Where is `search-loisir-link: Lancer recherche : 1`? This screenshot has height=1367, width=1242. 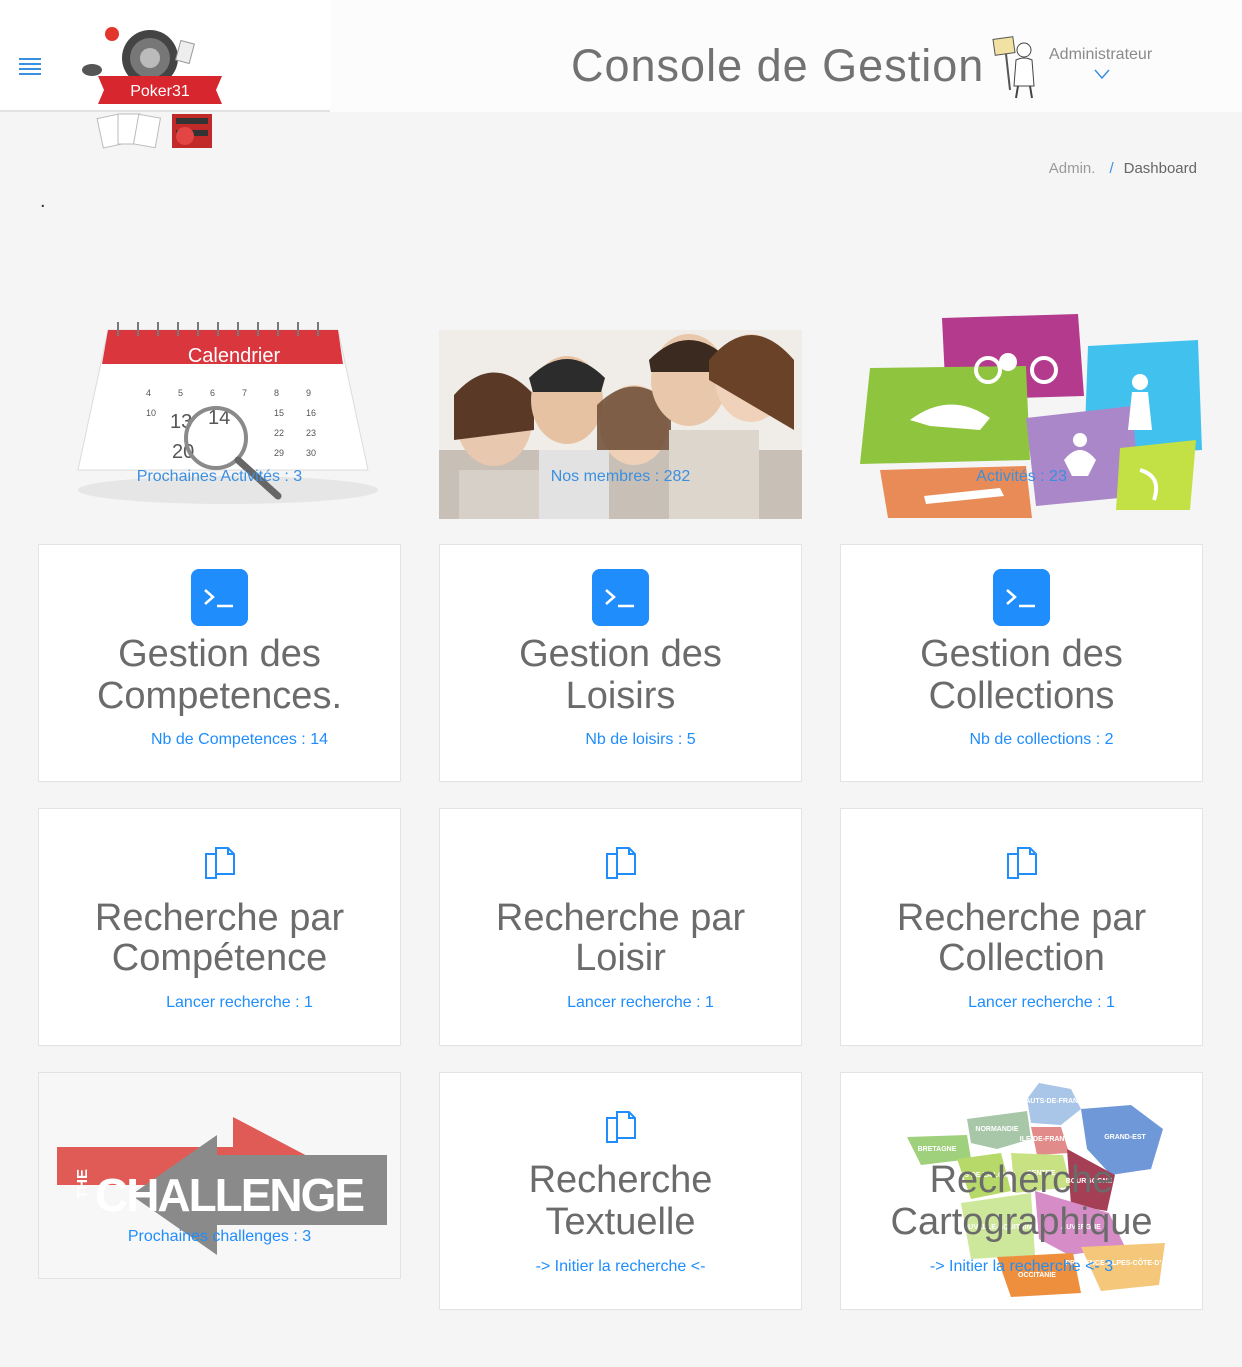 search-loisir-link: Lancer recherche : 1 is located at coordinates (620, 1003).